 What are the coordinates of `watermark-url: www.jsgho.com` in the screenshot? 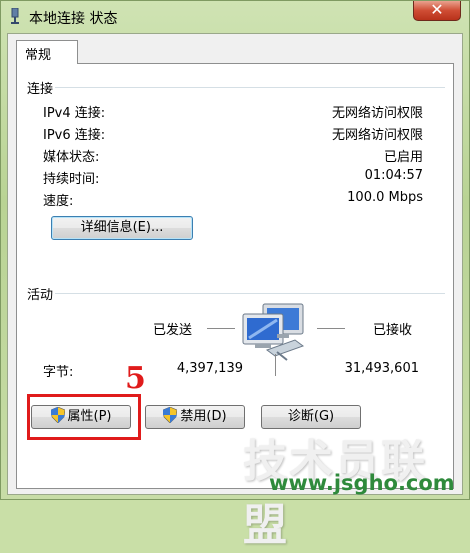 It's located at (362, 483).